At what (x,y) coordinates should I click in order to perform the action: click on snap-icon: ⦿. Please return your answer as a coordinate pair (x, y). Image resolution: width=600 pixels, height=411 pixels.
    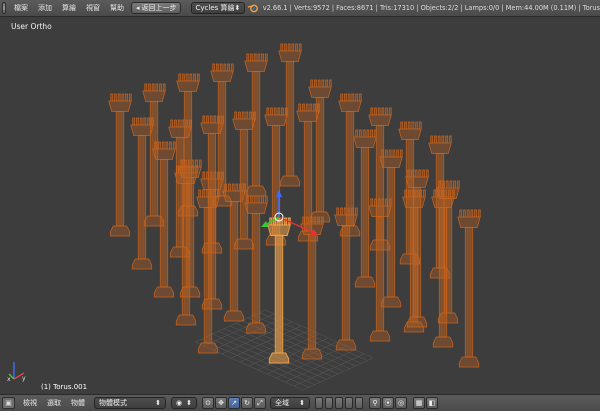
    Looking at the image, I should click on (388, 403).